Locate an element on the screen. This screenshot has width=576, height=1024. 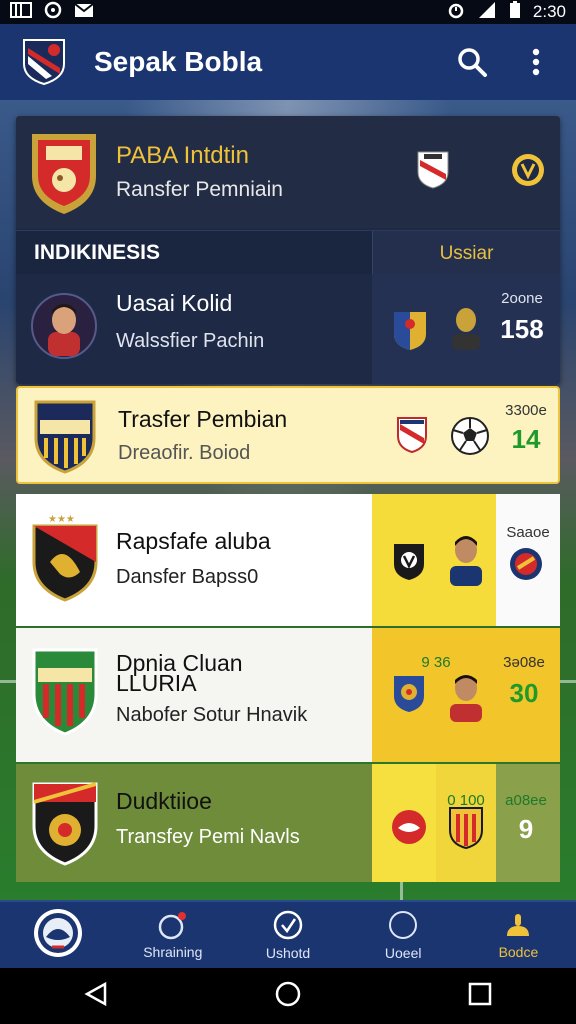
row-subtitle: Dreaofir. Boiod is located at coordinates (184, 453).